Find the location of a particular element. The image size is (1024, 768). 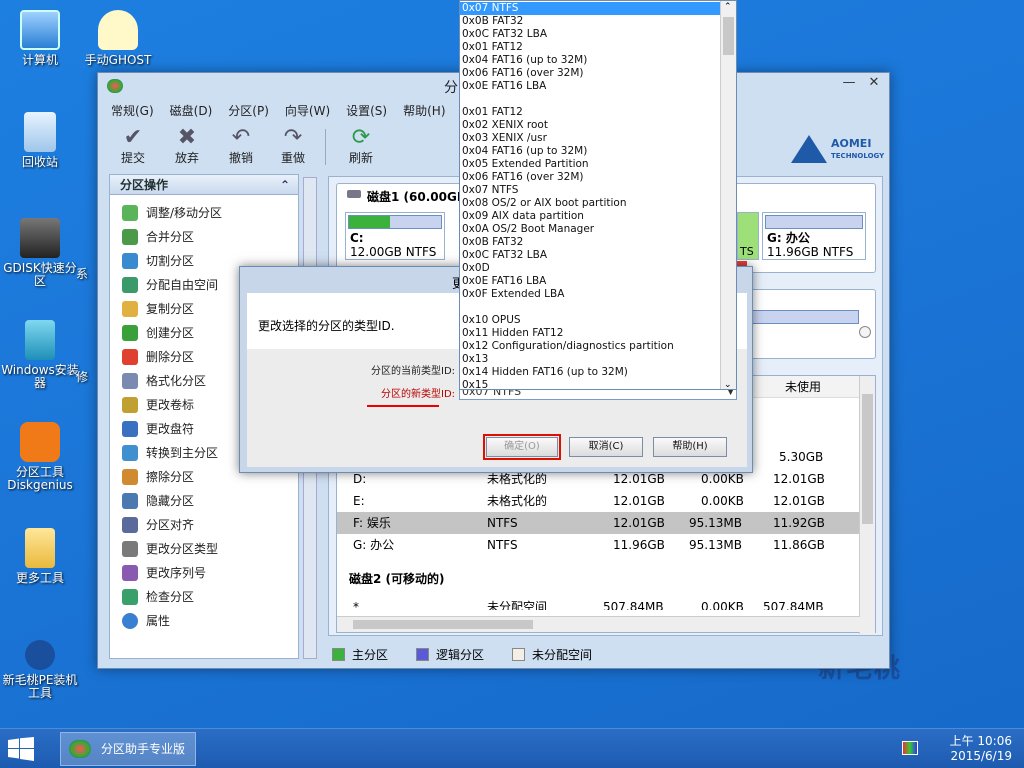

op-create: 创建分区 is located at coordinates (158, 333).